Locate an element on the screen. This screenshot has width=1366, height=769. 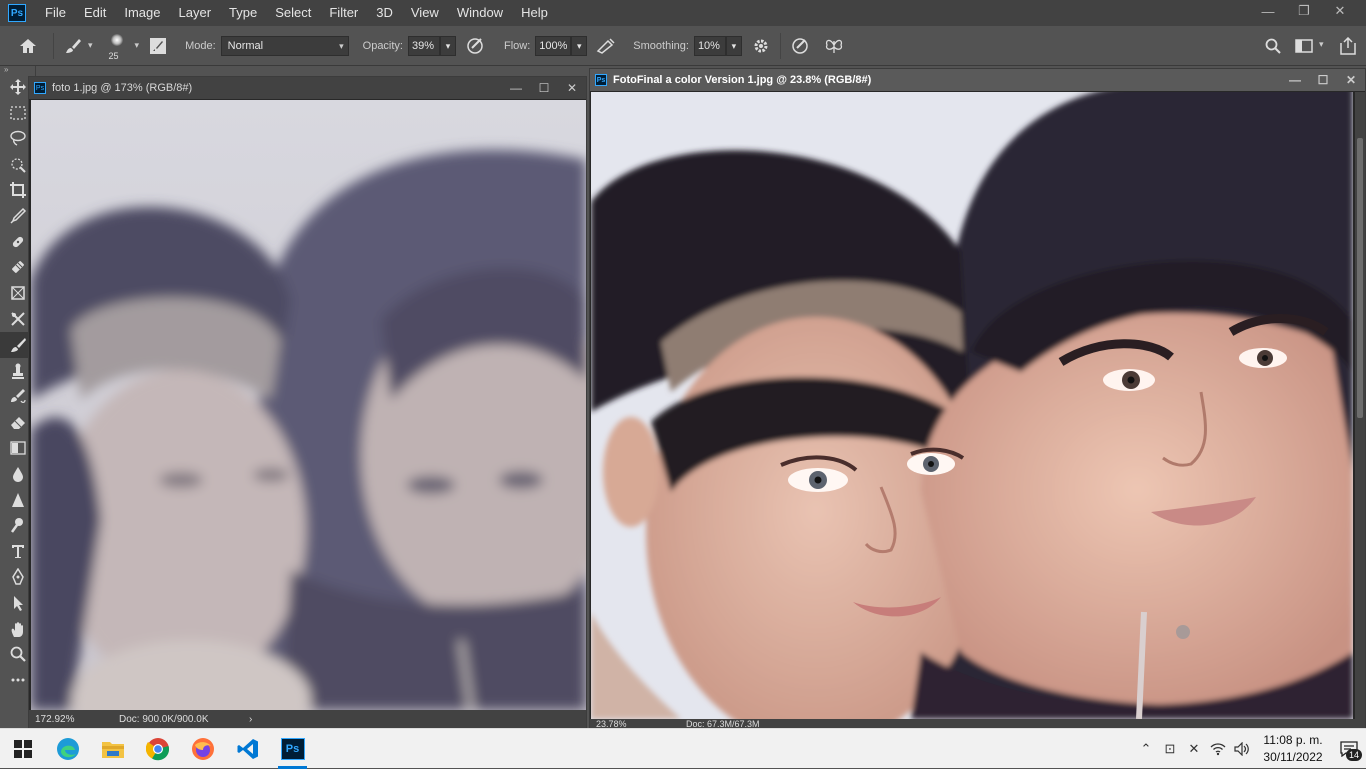
wifi-icon is located at coordinates (1218, 749).